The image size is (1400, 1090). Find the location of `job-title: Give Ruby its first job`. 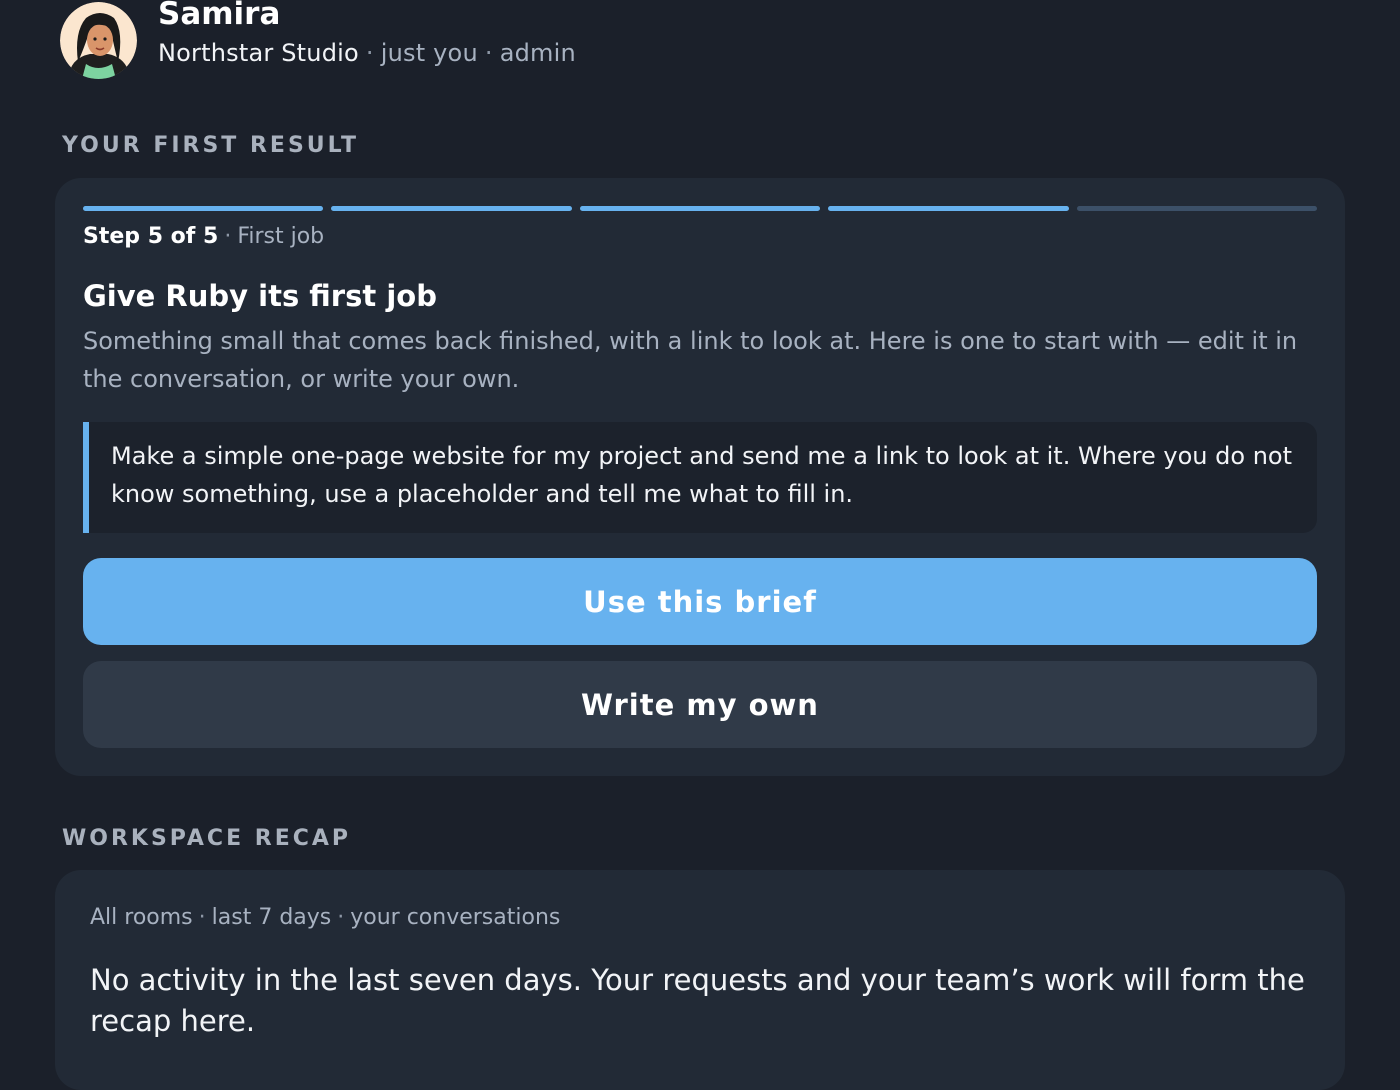

job-title: Give Ruby its first job is located at coordinates (260, 296).